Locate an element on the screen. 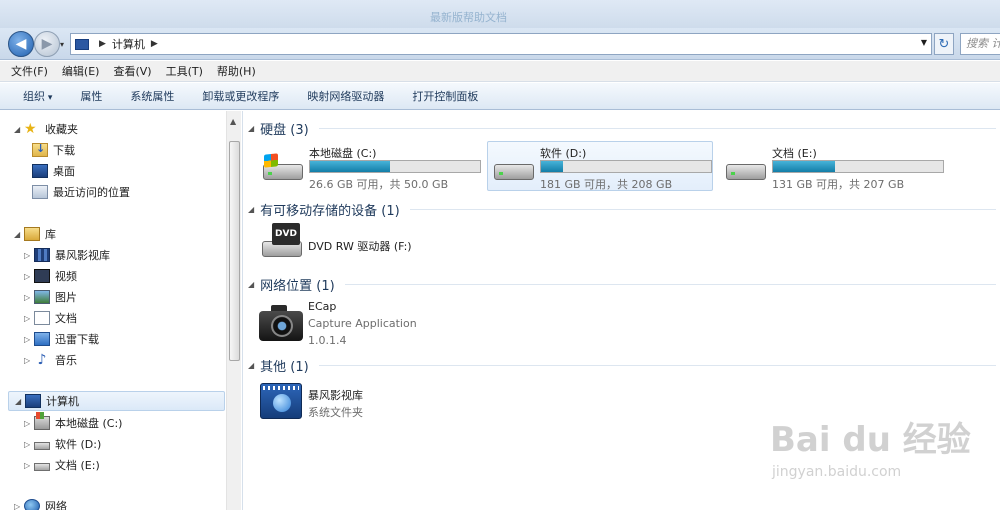 The image size is (1000, 510). group-title: 有可移动存储的设备 (1) is located at coordinates (330, 211).